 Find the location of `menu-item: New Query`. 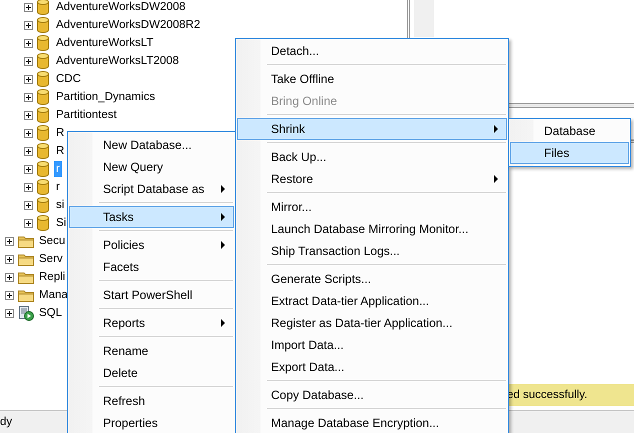

menu-item: New Query is located at coordinates (151, 167).